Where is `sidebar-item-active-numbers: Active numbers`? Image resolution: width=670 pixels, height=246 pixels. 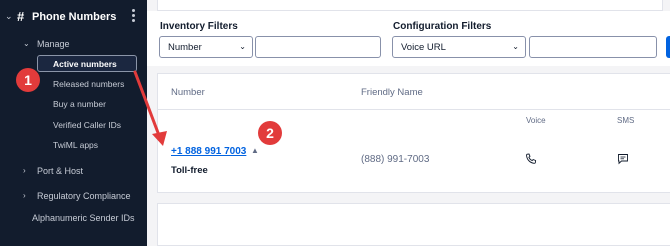 sidebar-item-active-numbers: Active numbers is located at coordinates (87, 63).